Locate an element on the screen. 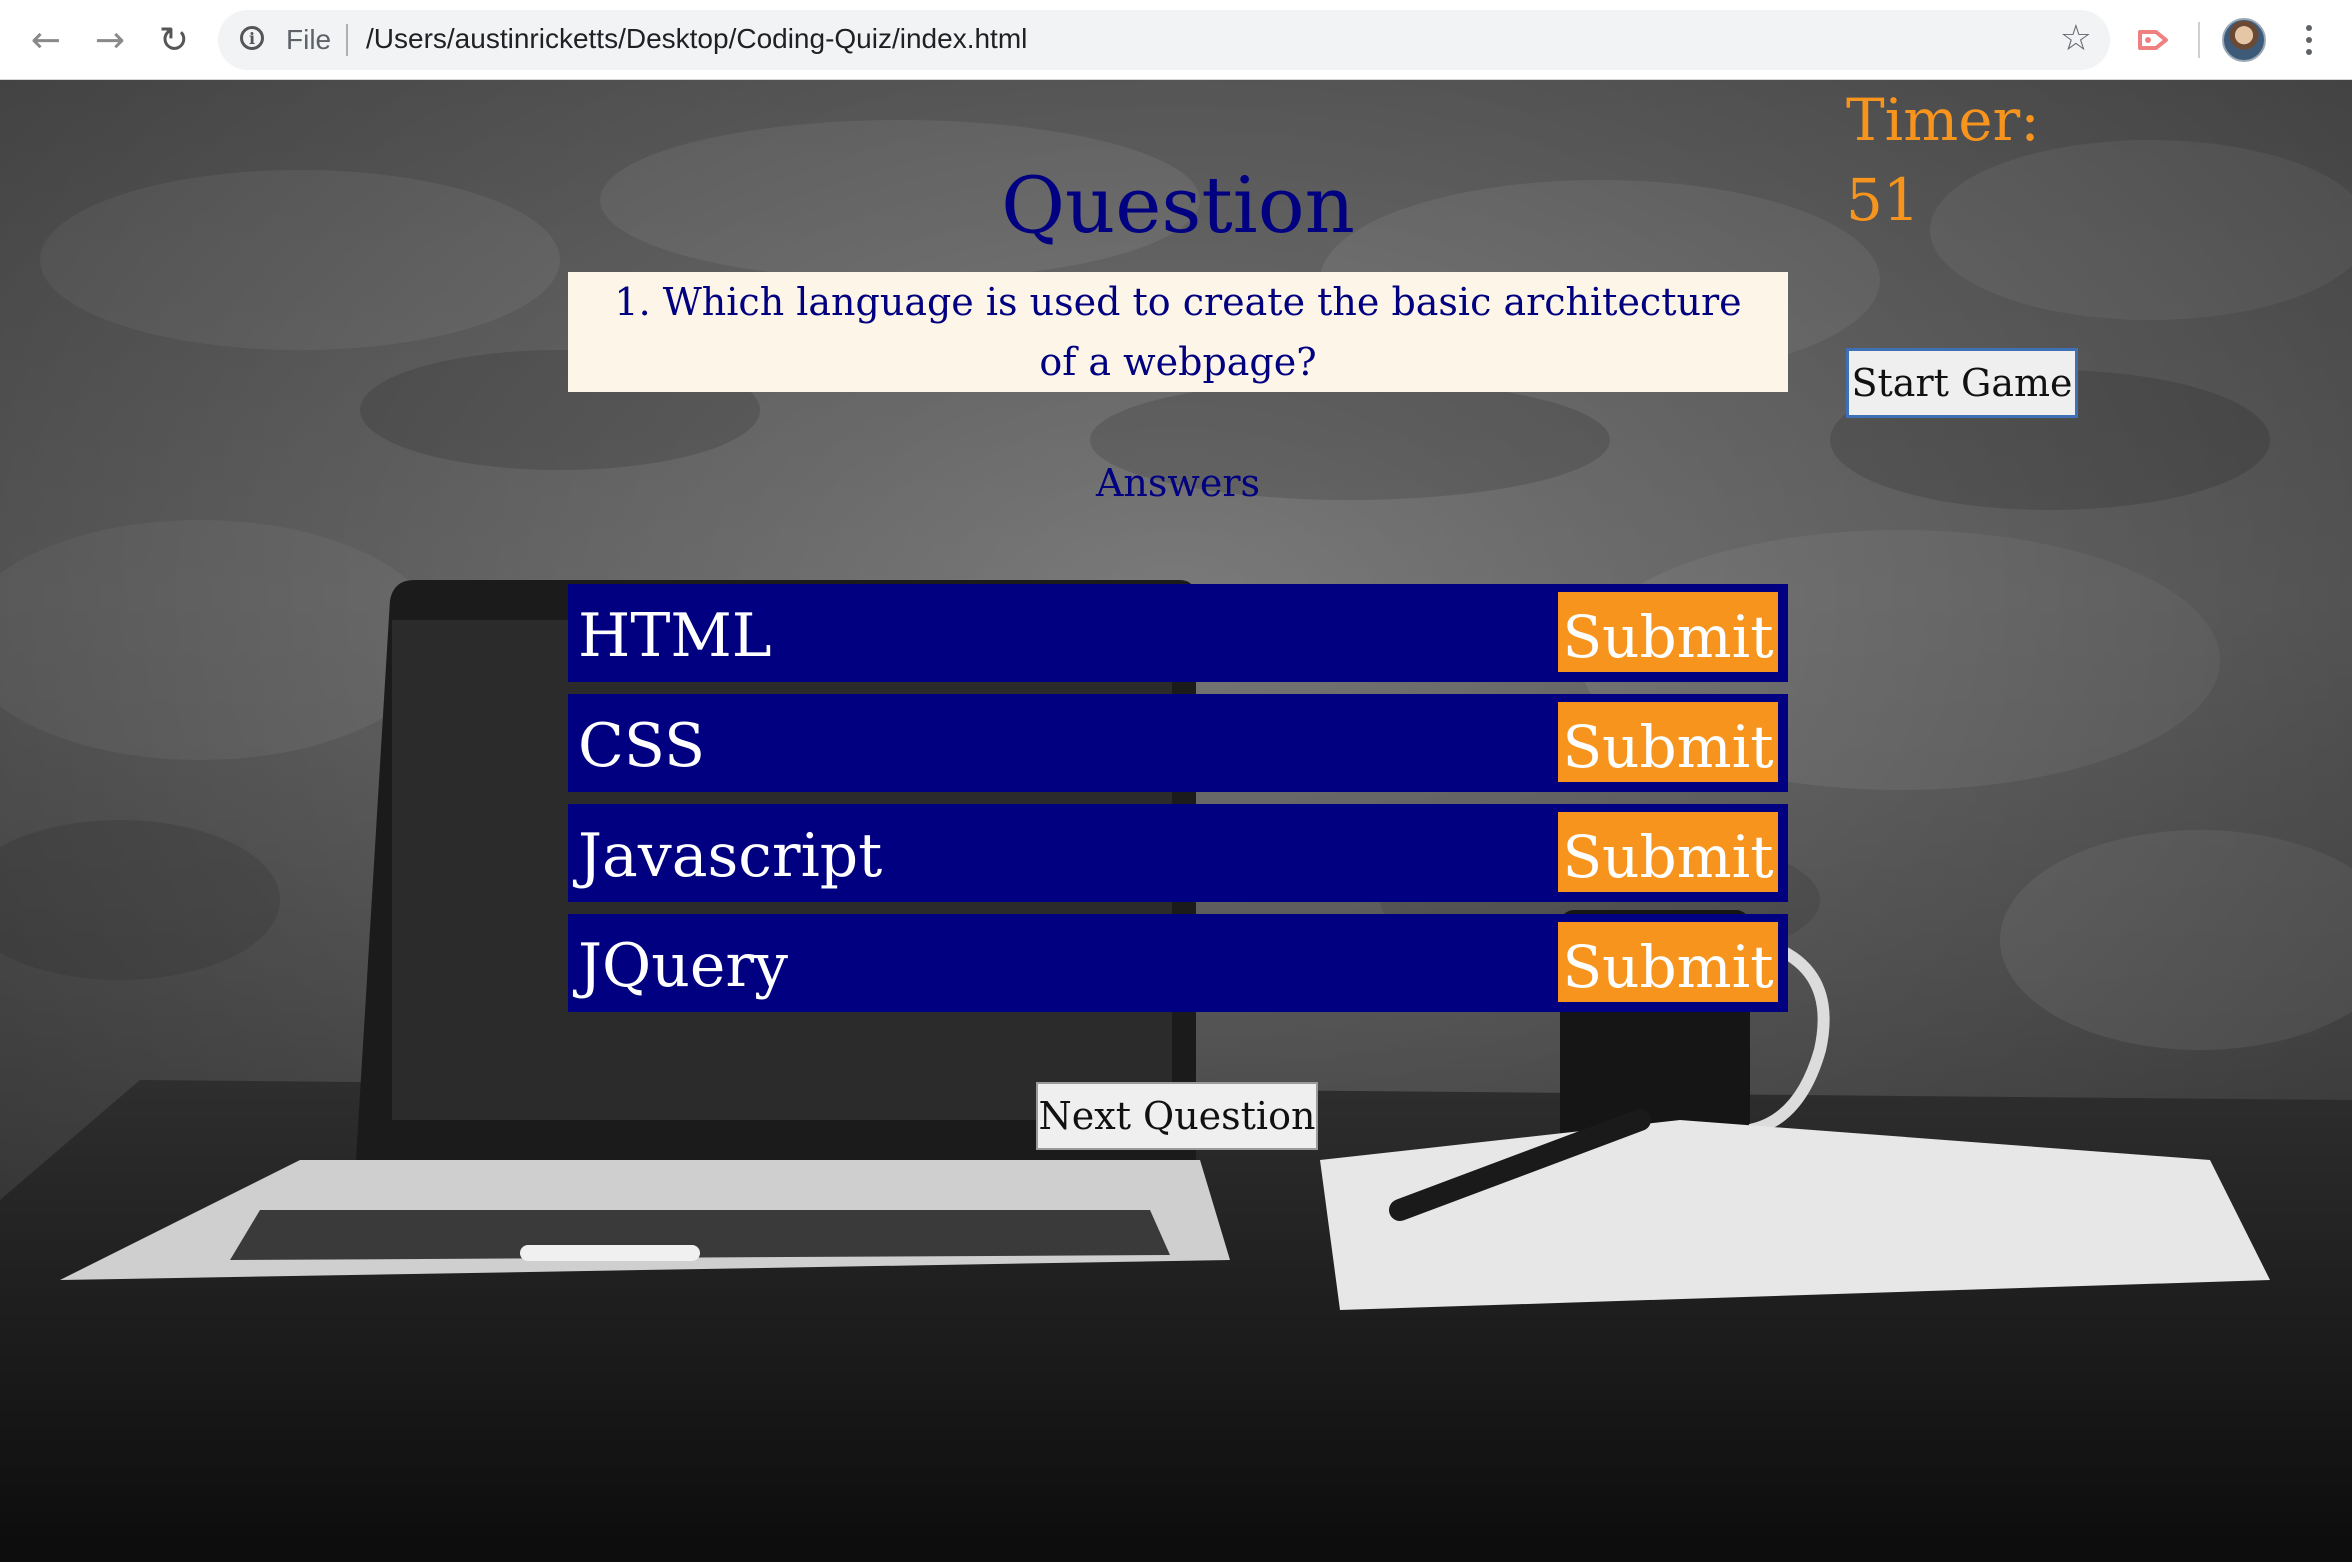  avatar is located at coordinates (2244, 40).